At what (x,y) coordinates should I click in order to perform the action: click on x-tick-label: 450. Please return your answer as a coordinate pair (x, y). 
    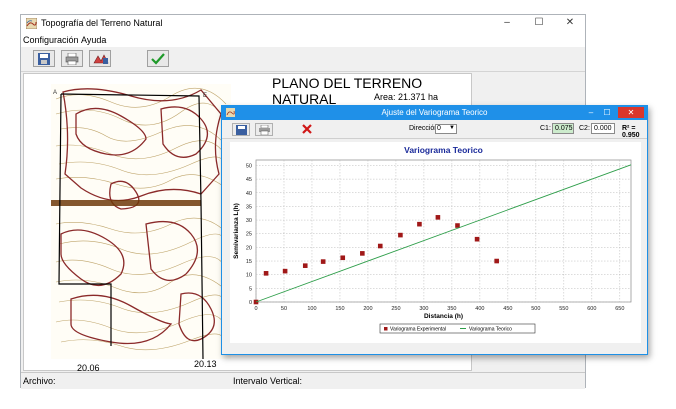
    Looking at the image, I should click on (507, 309).